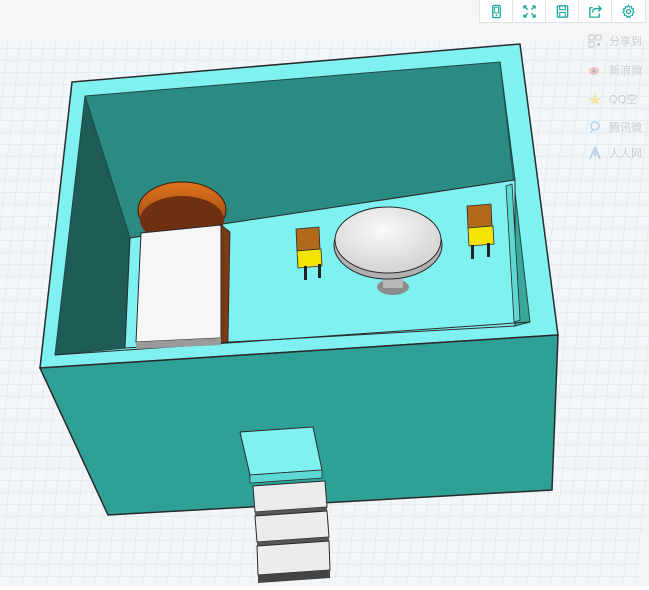 The width and height of the screenshot is (649, 590). Describe the element at coordinates (625, 70) in the screenshot. I see `share-item-label: 新浪微` at that location.